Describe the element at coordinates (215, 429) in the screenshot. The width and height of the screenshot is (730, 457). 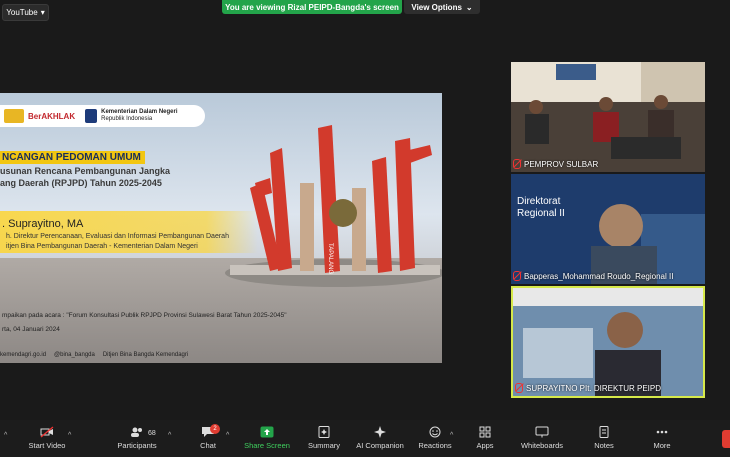
I see `chat-badge: 2` at that location.